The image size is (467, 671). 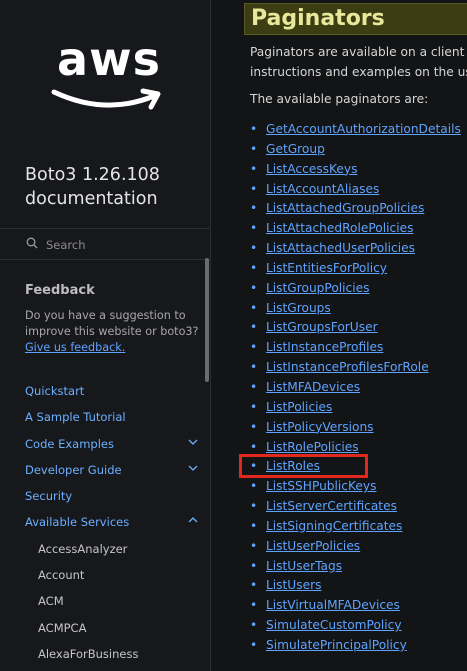 What do you see at coordinates (105, 549) in the screenshot?
I see `sidebar-subitem: AccessAnalyzer` at bounding box center [105, 549].